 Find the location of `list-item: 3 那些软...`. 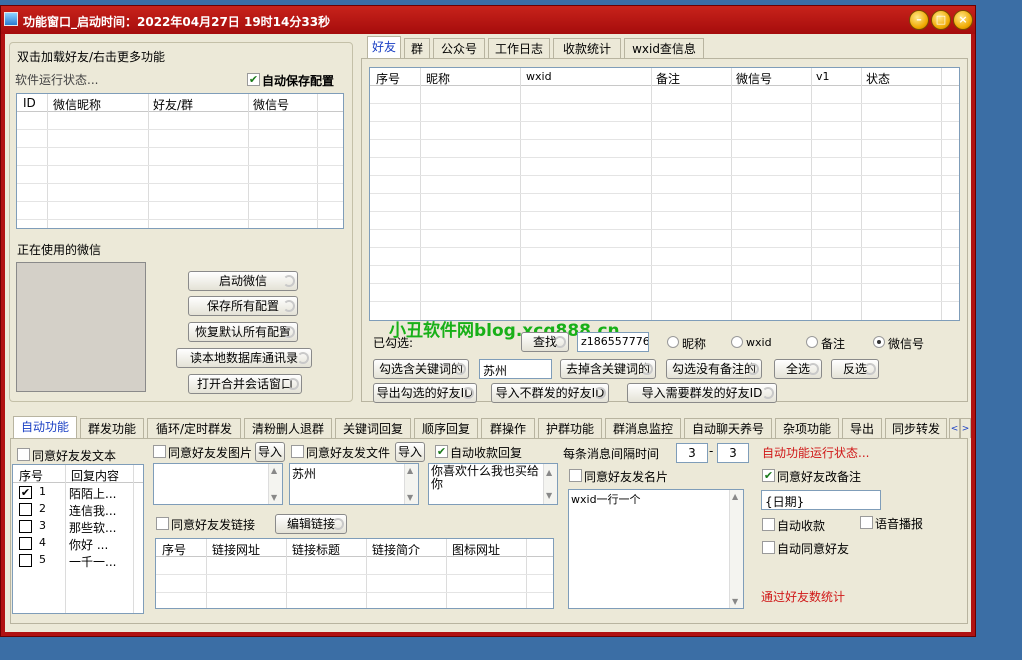

list-item: 3 那些软... is located at coordinates (79, 526).